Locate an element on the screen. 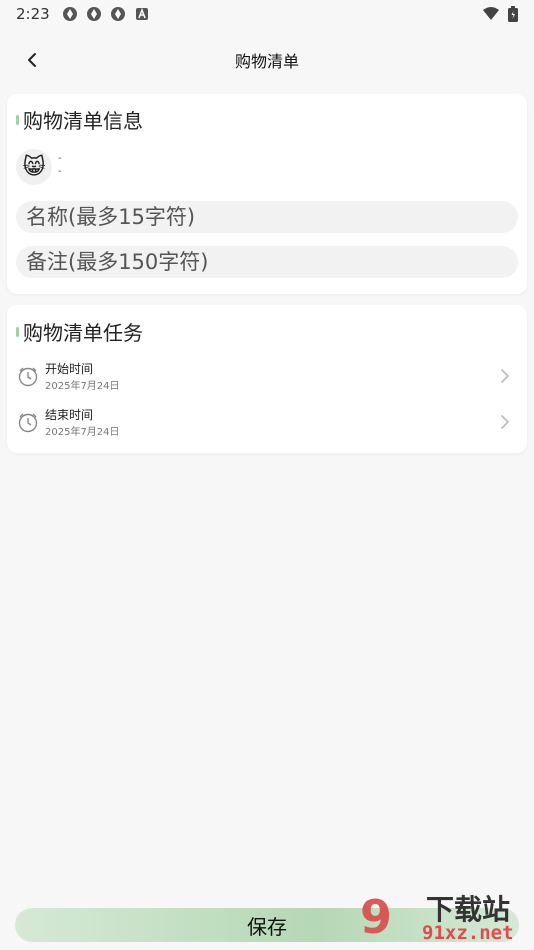 This screenshot has height=950, width=534. cat-emoji-icon: 😸 is located at coordinates (34, 167).